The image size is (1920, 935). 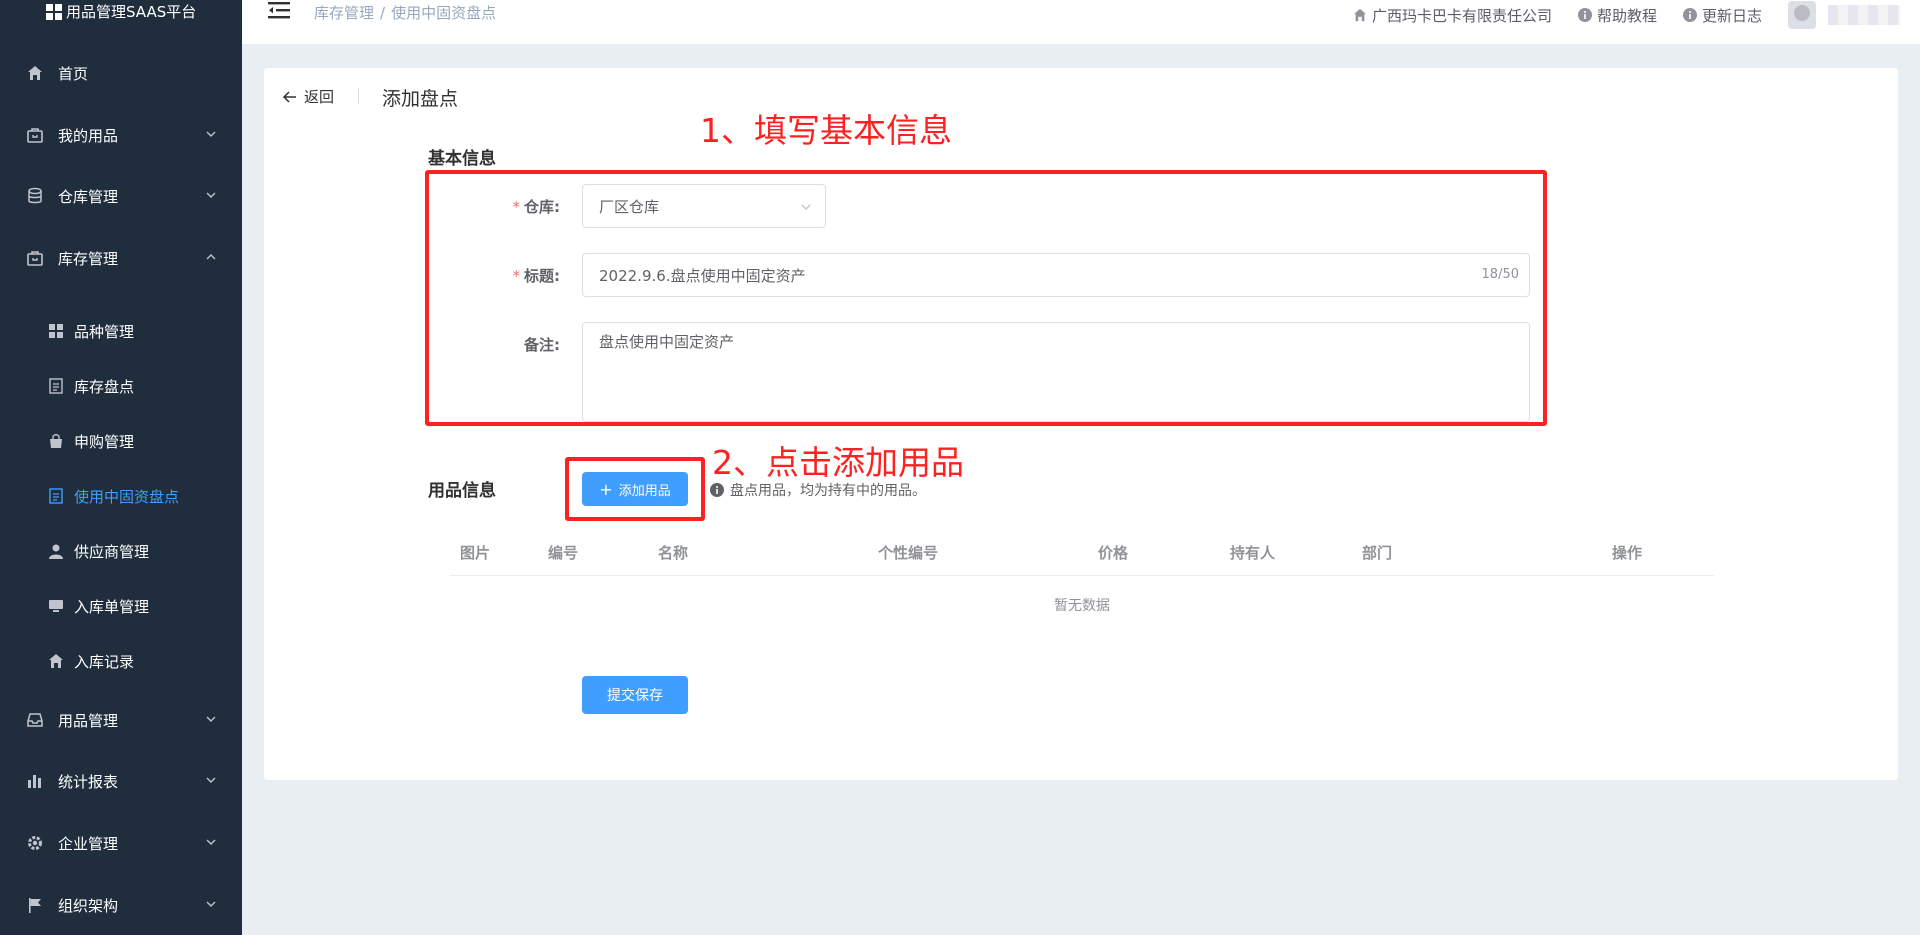 What do you see at coordinates (104, 331) in the screenshot?
I see `sidebar-subitem-label: 品种管理` at bounding box center [104, 331].